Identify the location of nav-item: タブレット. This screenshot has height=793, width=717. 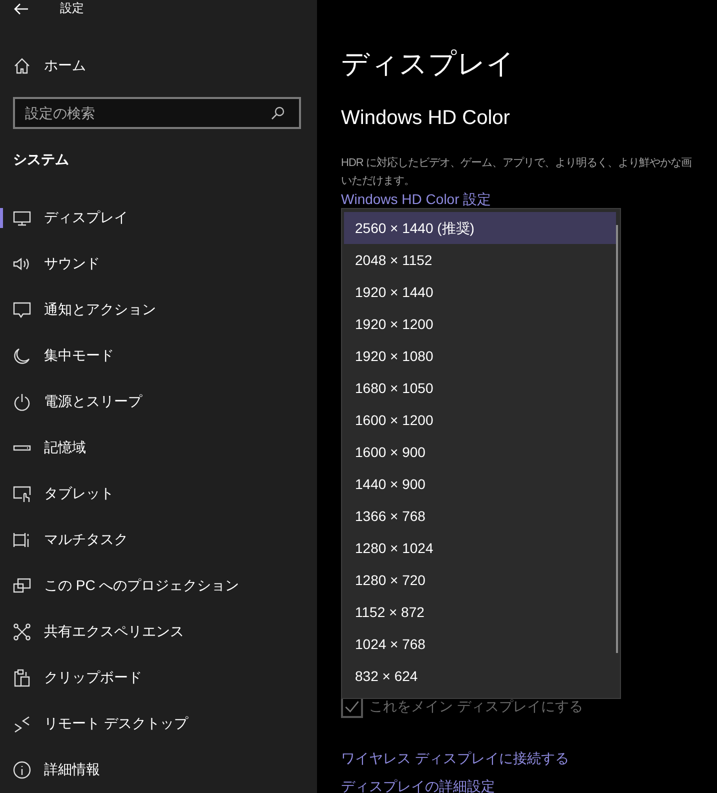
(158, 494).